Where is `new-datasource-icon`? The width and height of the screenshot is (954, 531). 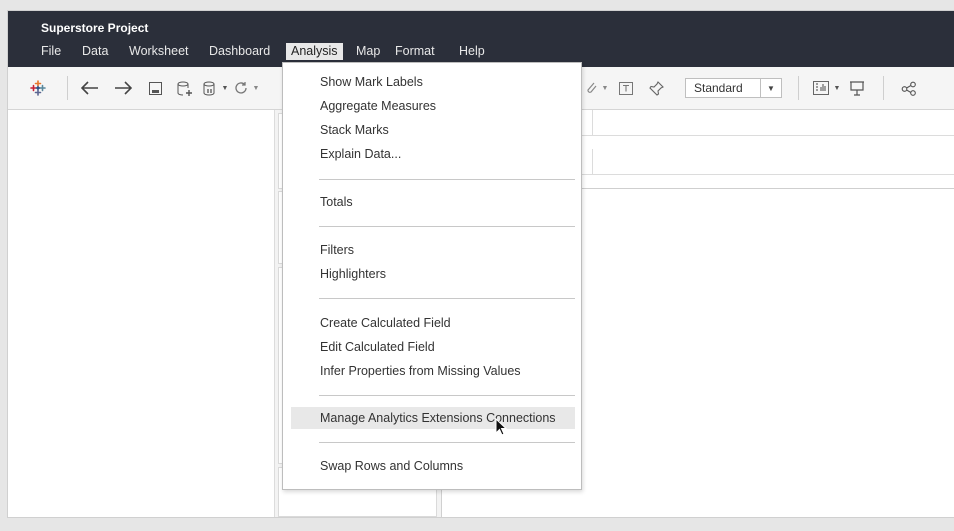 new-datasource-icon is located at coordinates (185, 88).